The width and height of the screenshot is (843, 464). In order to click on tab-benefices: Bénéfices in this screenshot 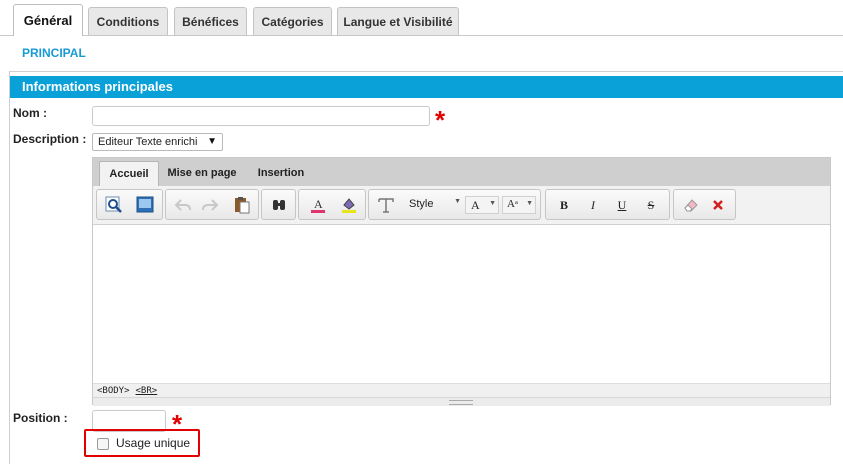, I will do `click(210, 21)`.